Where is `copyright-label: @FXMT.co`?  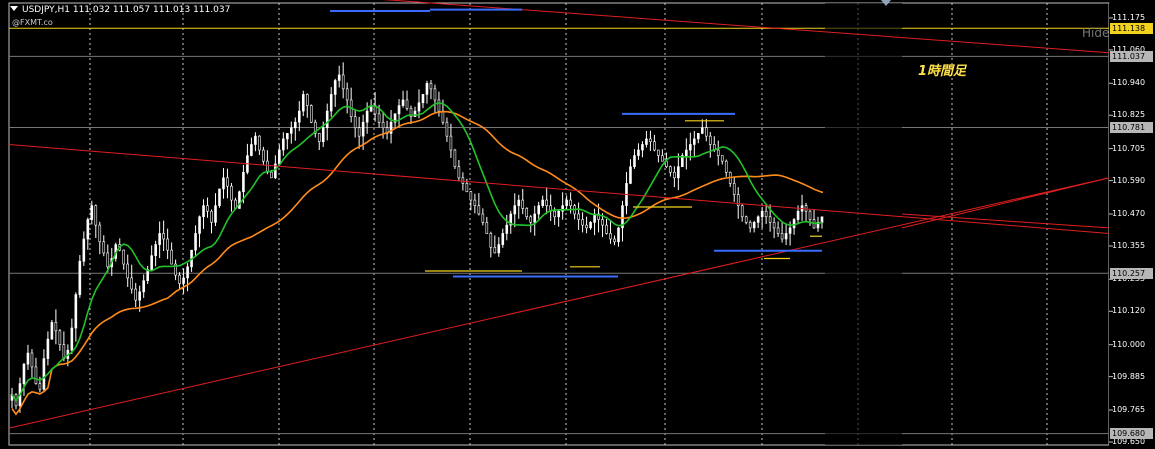
copyright-label: @FXMT.co is located at coordinates (32, 22).